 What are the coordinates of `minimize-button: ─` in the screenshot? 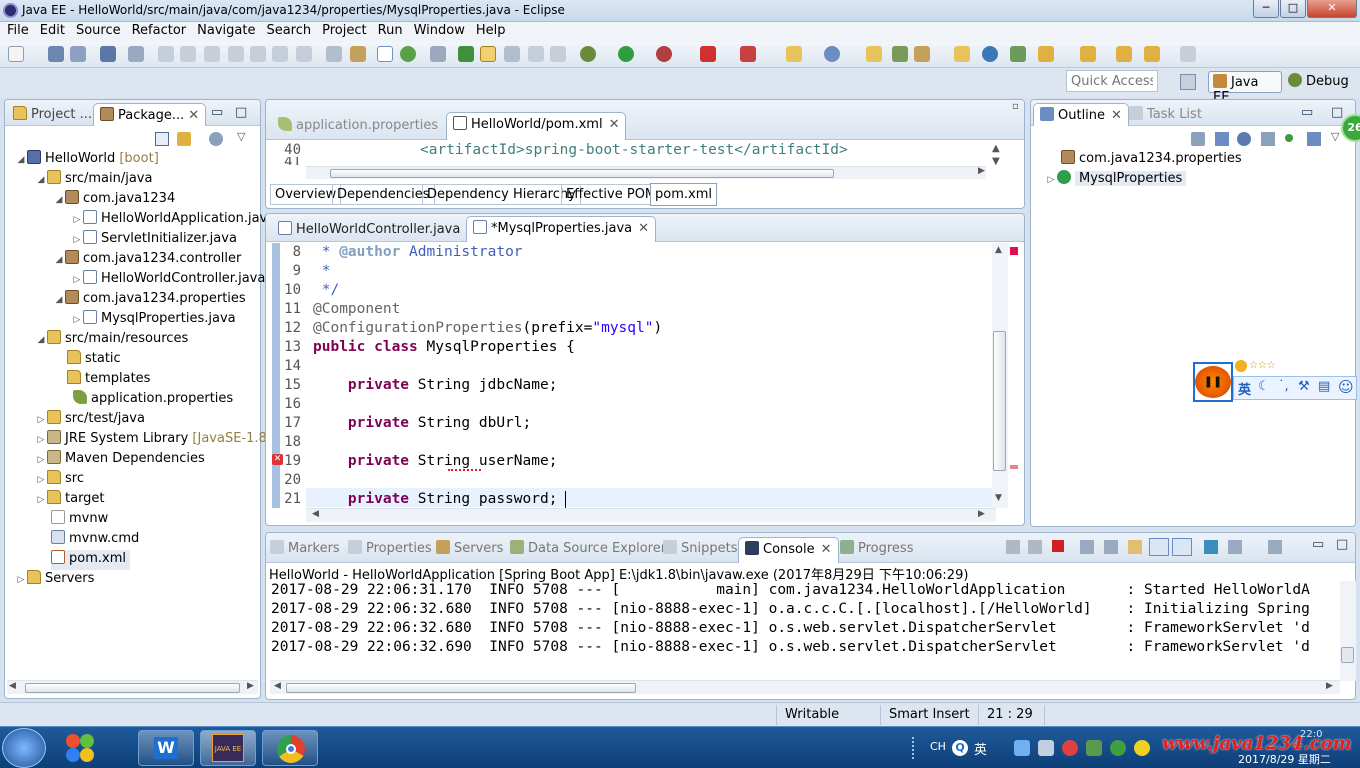 It's located at (1266, 9).